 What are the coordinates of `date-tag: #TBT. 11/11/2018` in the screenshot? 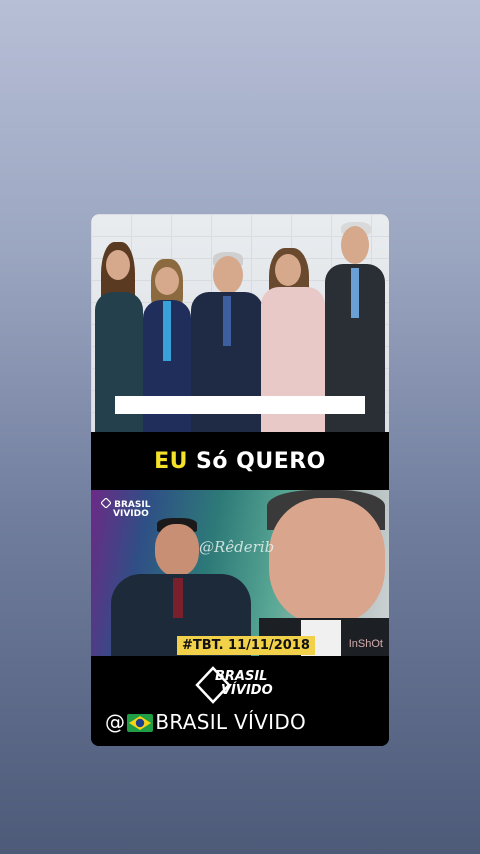 It's located at (246, 645).